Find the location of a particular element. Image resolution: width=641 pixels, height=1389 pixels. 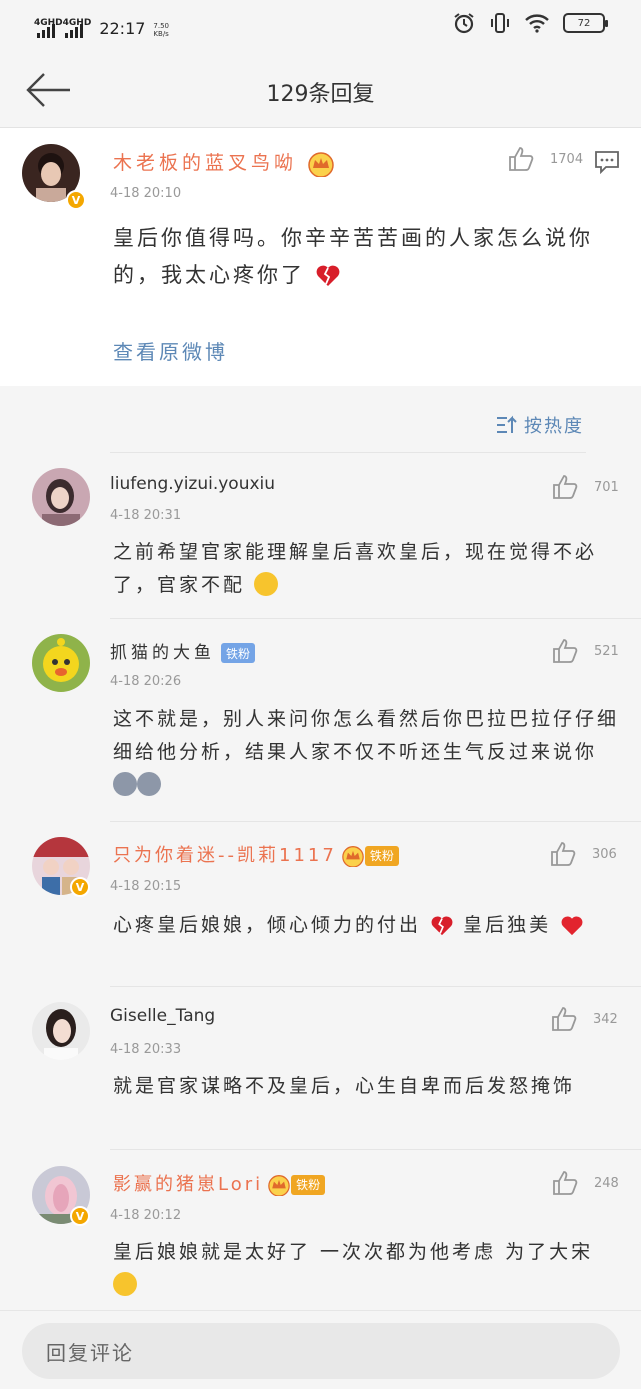

comment-time: 4-18 20:15 is located at coordinates (146, 886).